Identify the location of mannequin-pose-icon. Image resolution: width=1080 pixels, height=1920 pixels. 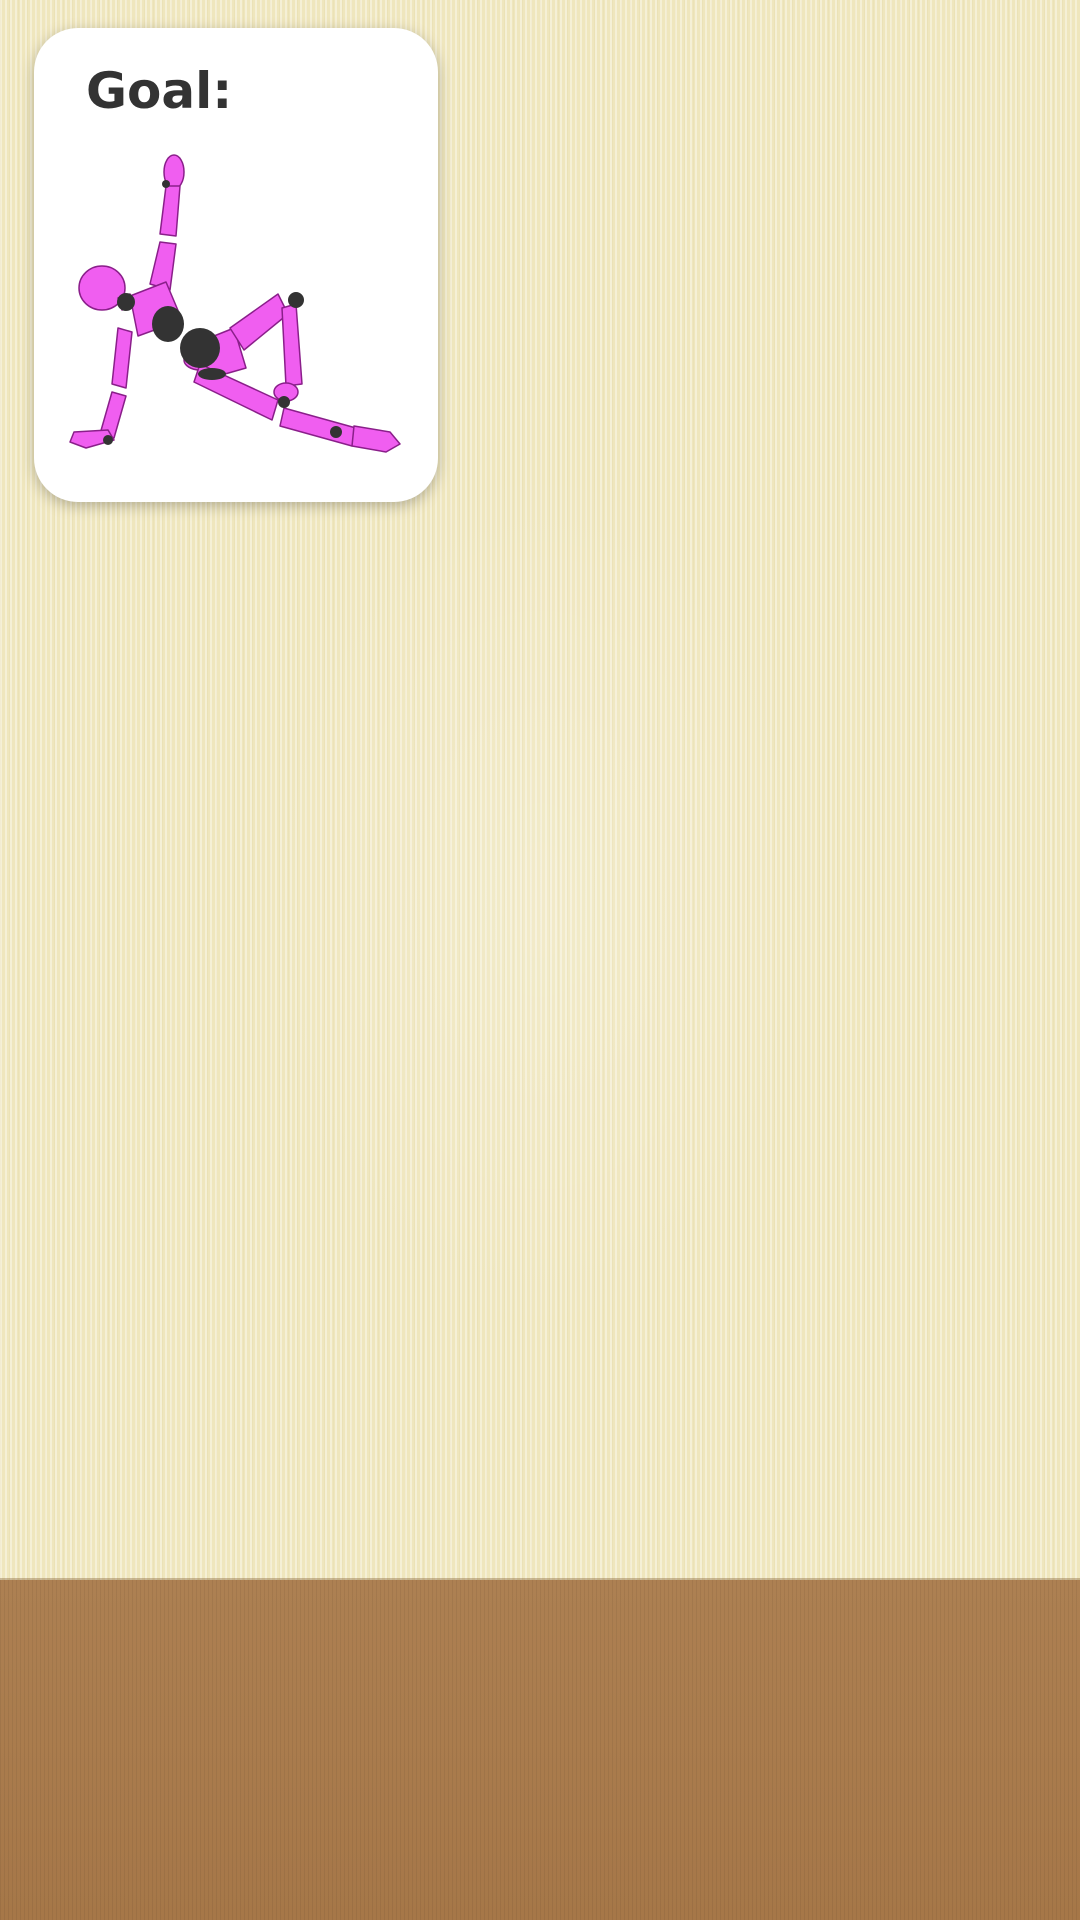
(235, 303).